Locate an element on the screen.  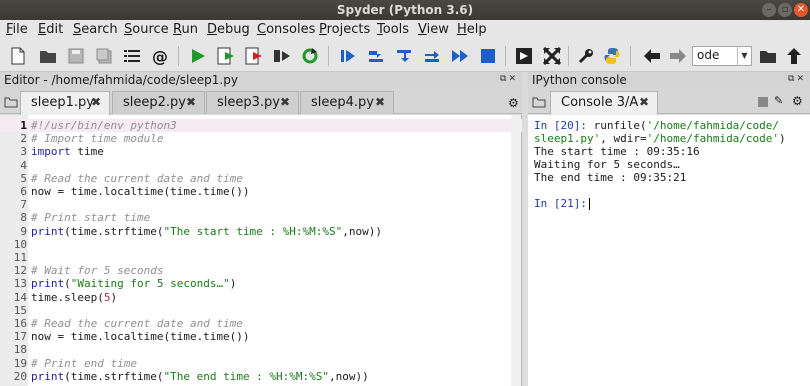
menu-tools: Tools is located at coordinates (393, 29).